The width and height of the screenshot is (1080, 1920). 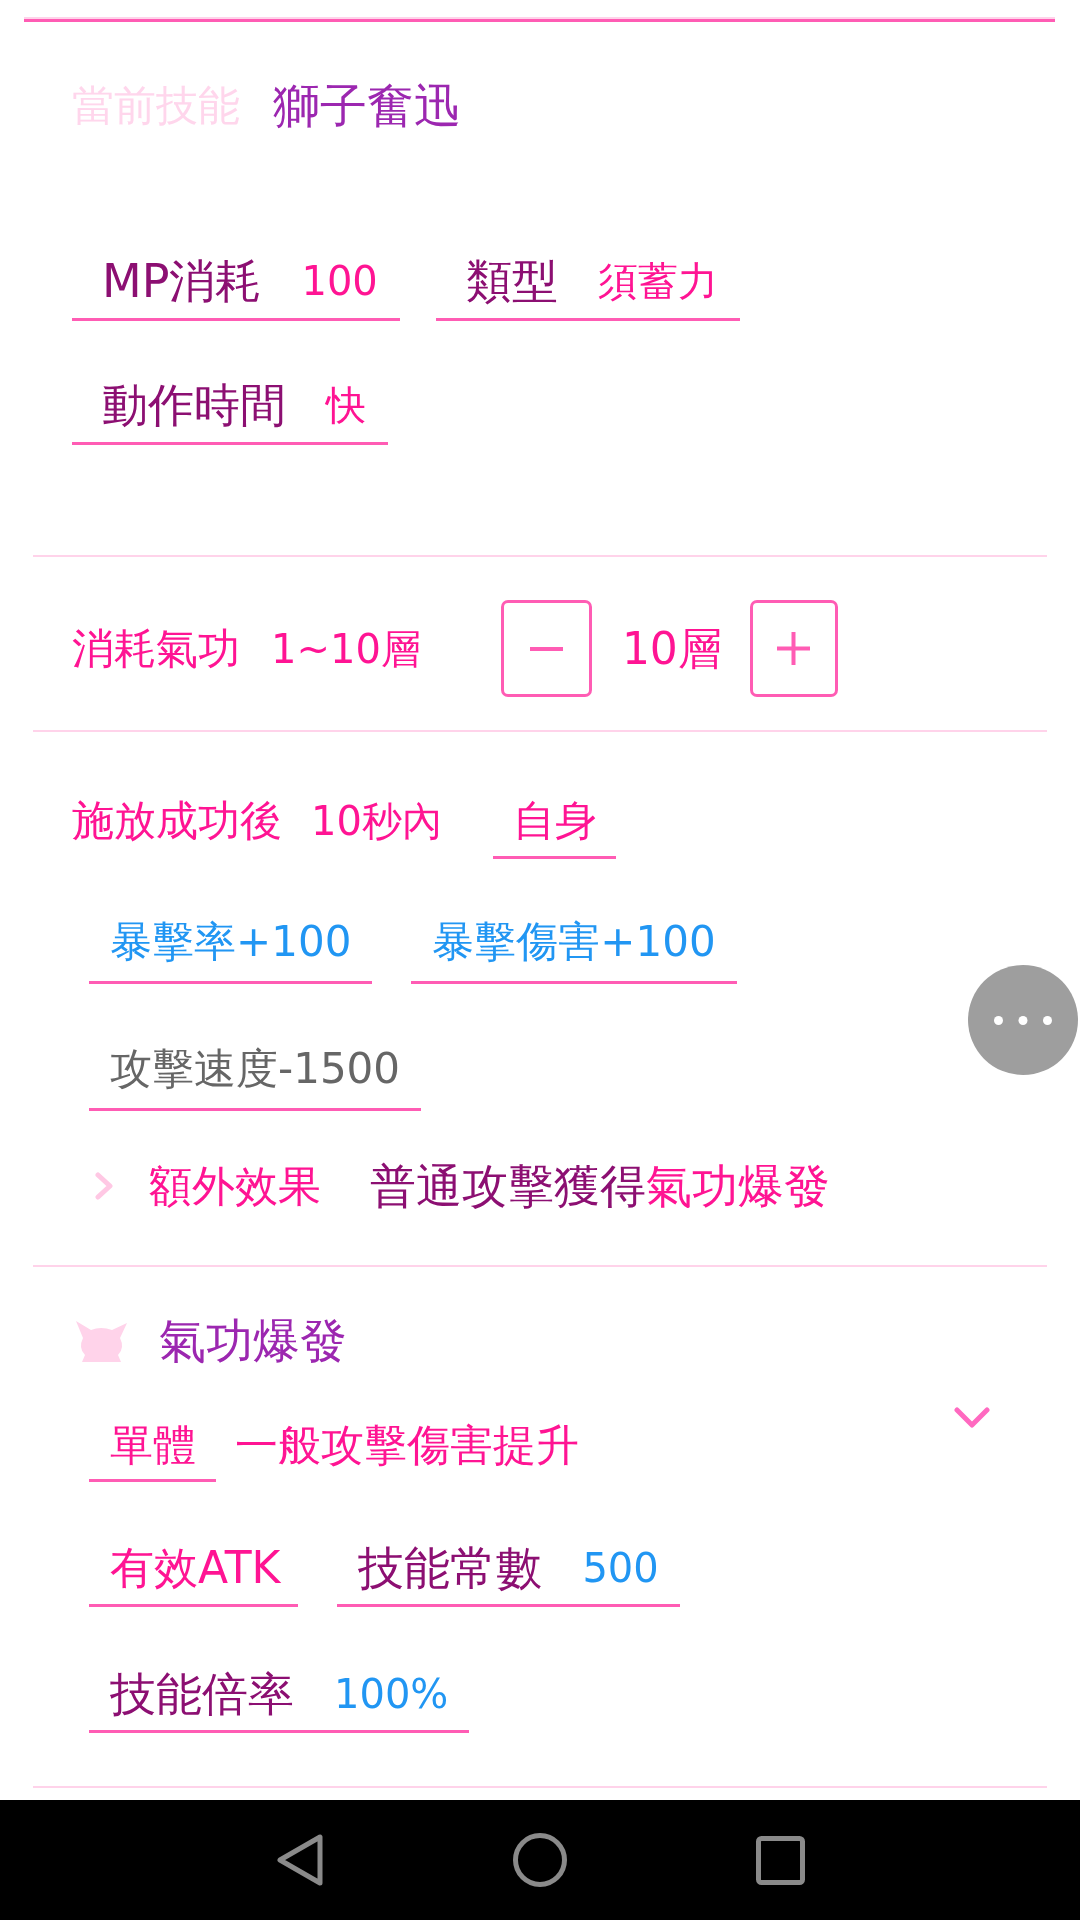 What do you see at coordinates (253, 1341) in the screenshot?
I see `effect-title: 氣功爆發` at bounding box center [253, 1341].